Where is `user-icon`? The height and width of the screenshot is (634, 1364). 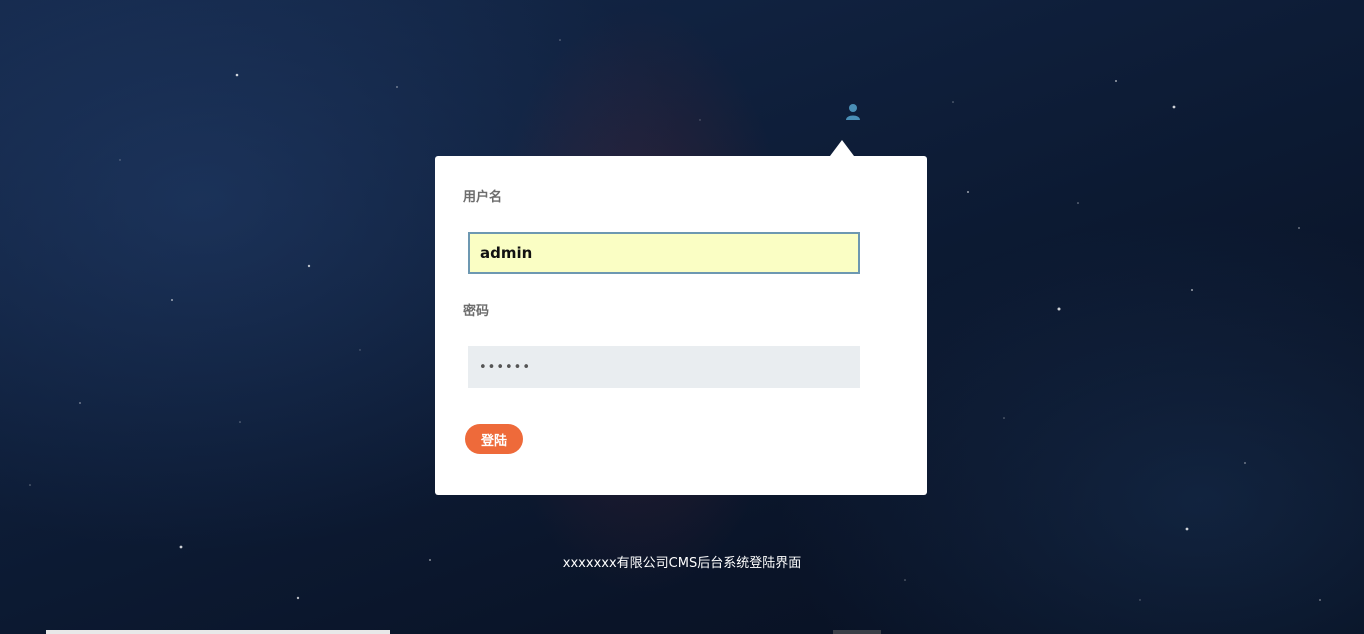 user-icon is located at coordinates (853, 112).